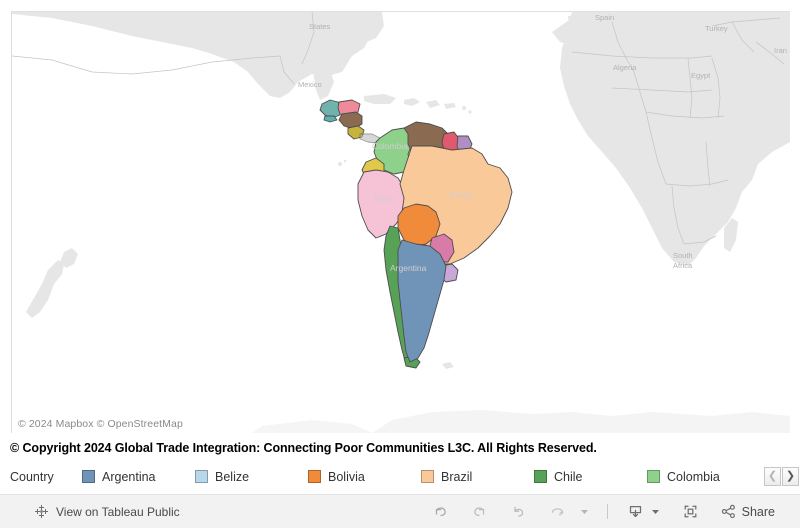 The image size is (800, 528). What do you see at coordinates (460, 195) in the screenshot?
I see `svg-text: Brazil` at bounding box center [460, 195].